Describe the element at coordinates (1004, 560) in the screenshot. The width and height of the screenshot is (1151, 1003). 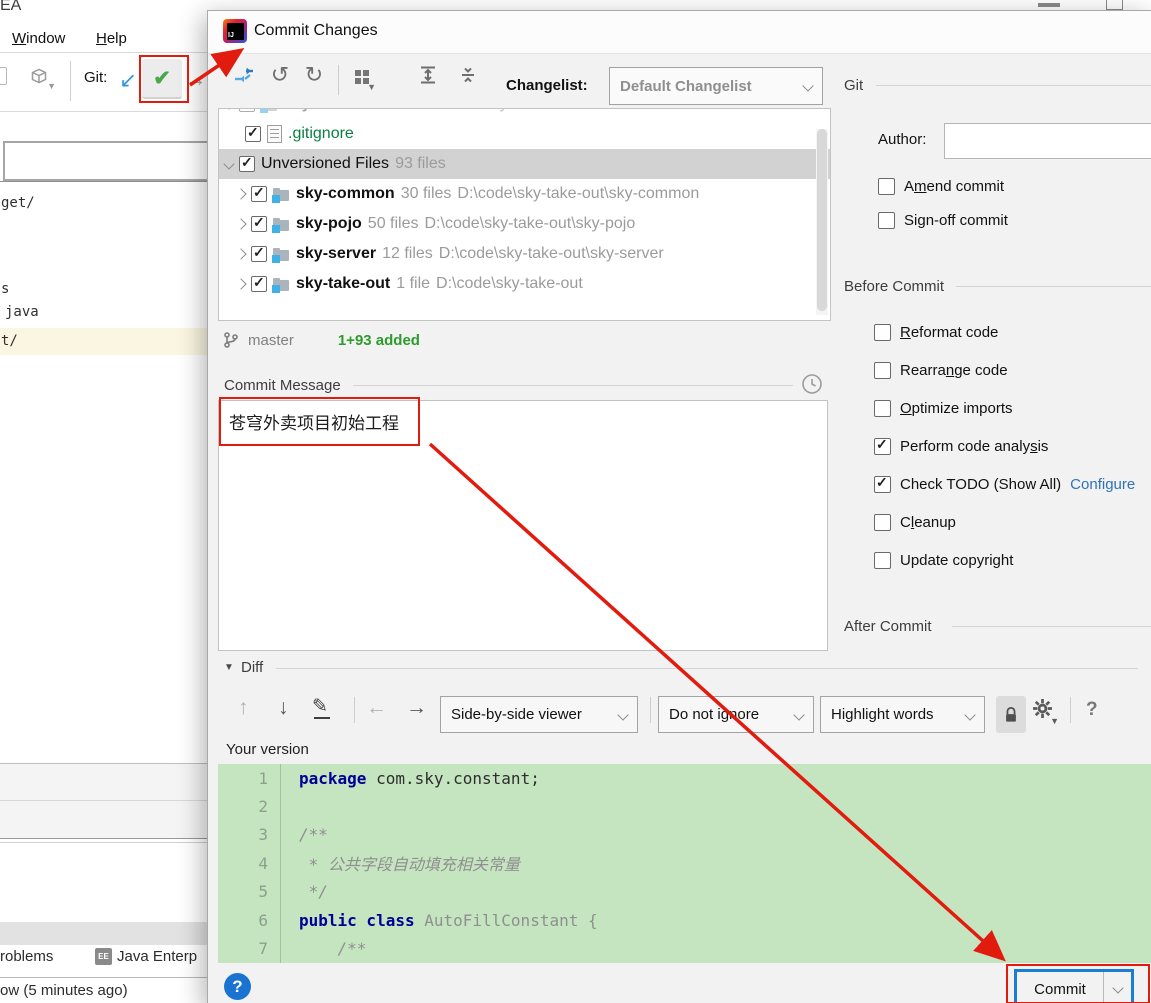
I see `checkbox-option: Update copyright` at that location.